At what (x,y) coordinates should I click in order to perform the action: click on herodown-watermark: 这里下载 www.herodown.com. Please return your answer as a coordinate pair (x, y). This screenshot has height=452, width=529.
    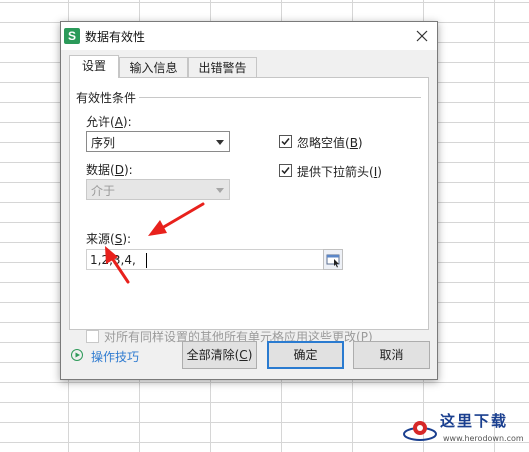
    Looking at the image, I should click on (462, 430).